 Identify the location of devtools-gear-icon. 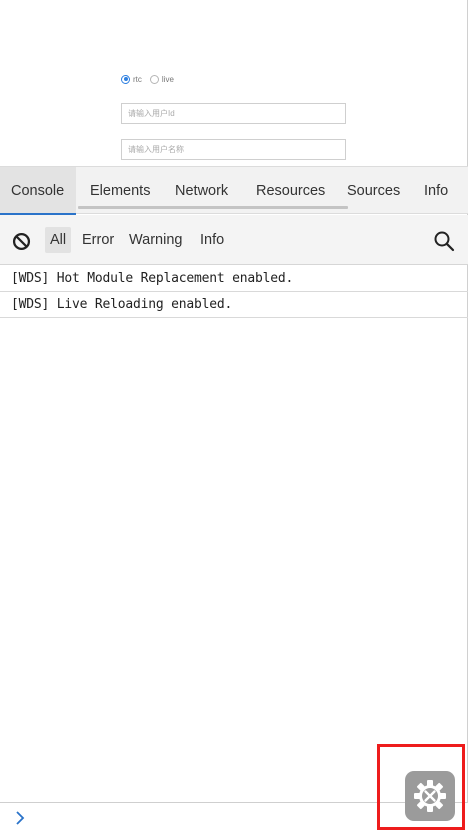
(430, 796).